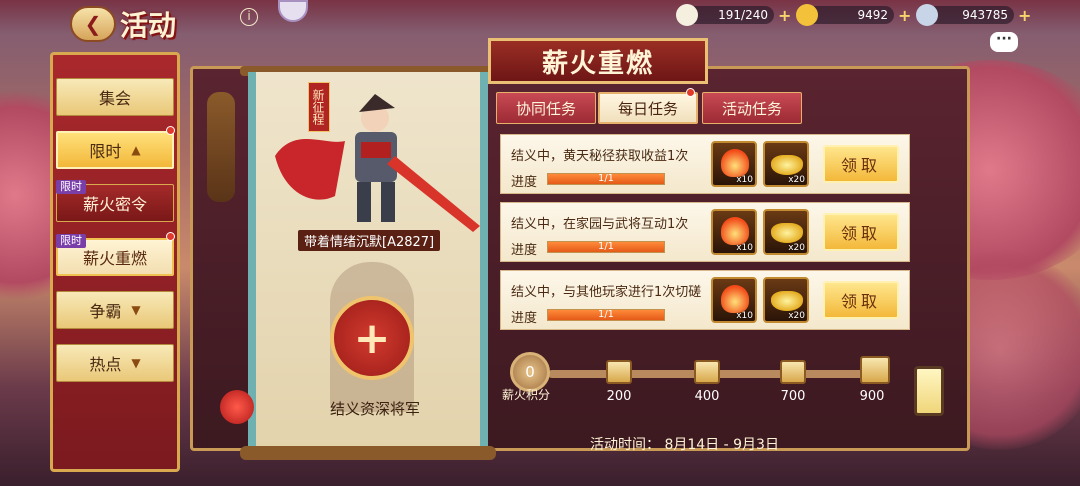  What do you see at coordinates (970, 15) in the screenshot?
I see `resource-value: 943785` at bounding box center [970, 15].